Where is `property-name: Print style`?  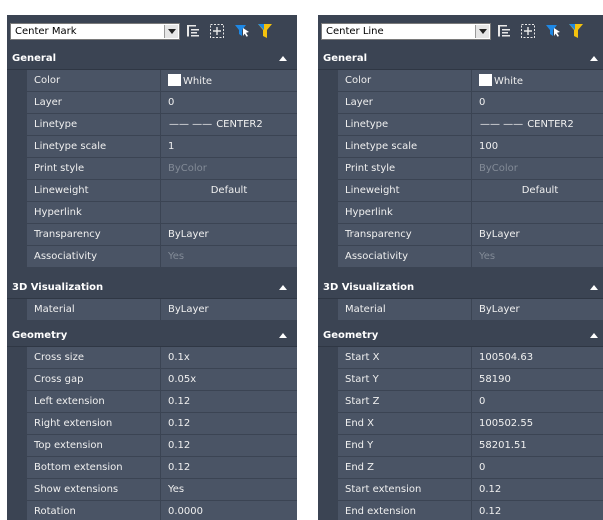
property-name: Print style is located at coordinates (405, 168).